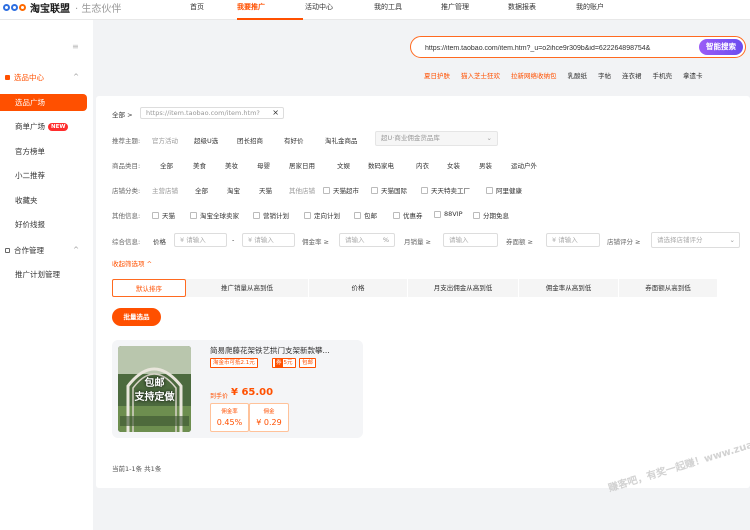 The width and height of the screenshot is (750, 530). Describe the element at coordinates (206, 140) in the screenshot. I see `theme-option: 超级U选` at that location.